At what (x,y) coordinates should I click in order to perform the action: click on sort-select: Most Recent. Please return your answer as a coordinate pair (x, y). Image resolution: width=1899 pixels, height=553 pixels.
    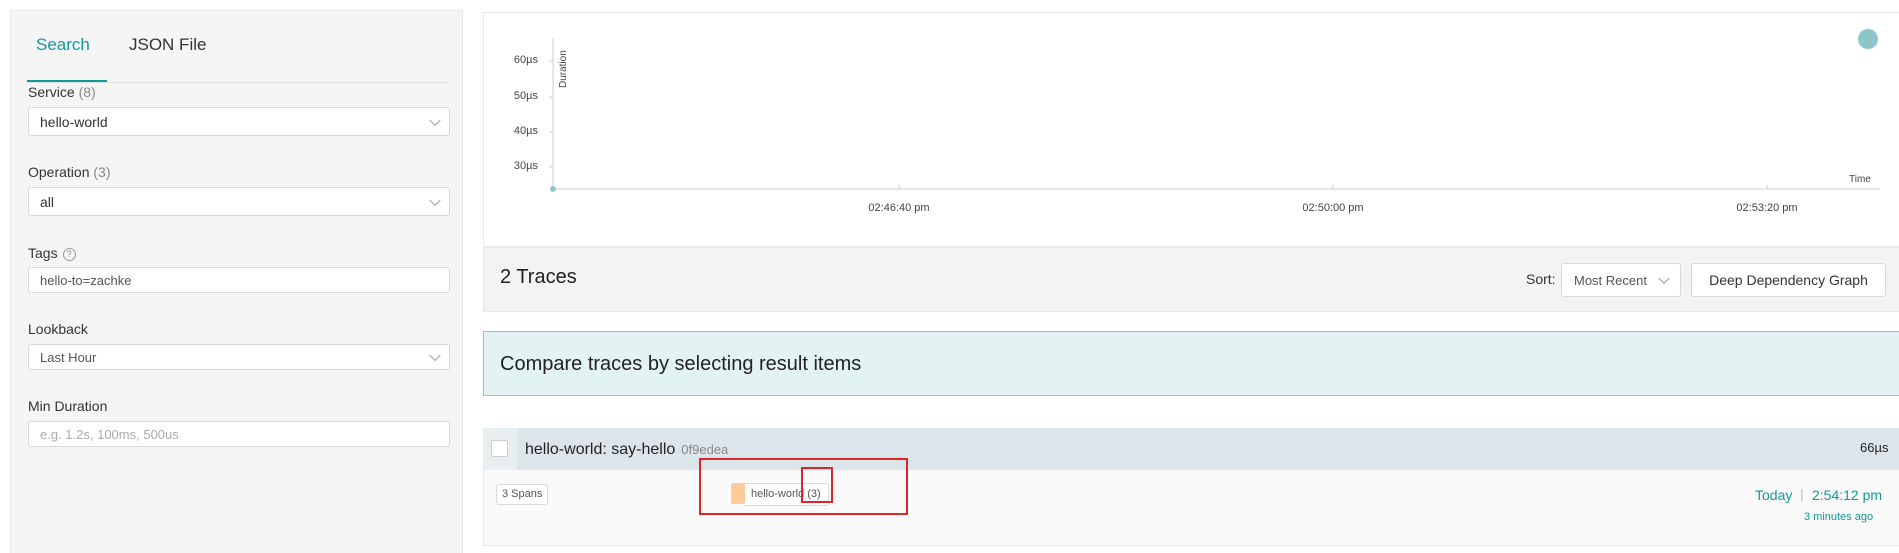
    Looking at the image, I should click on (1621, 280).